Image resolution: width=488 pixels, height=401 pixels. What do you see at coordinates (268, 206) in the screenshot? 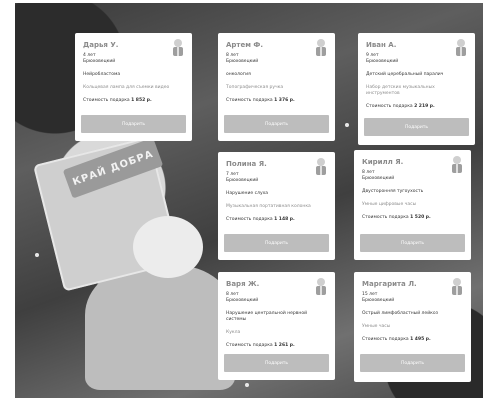
I see `gift-name: Музыкальная портативная колонка` at bounding box center [268, 206].